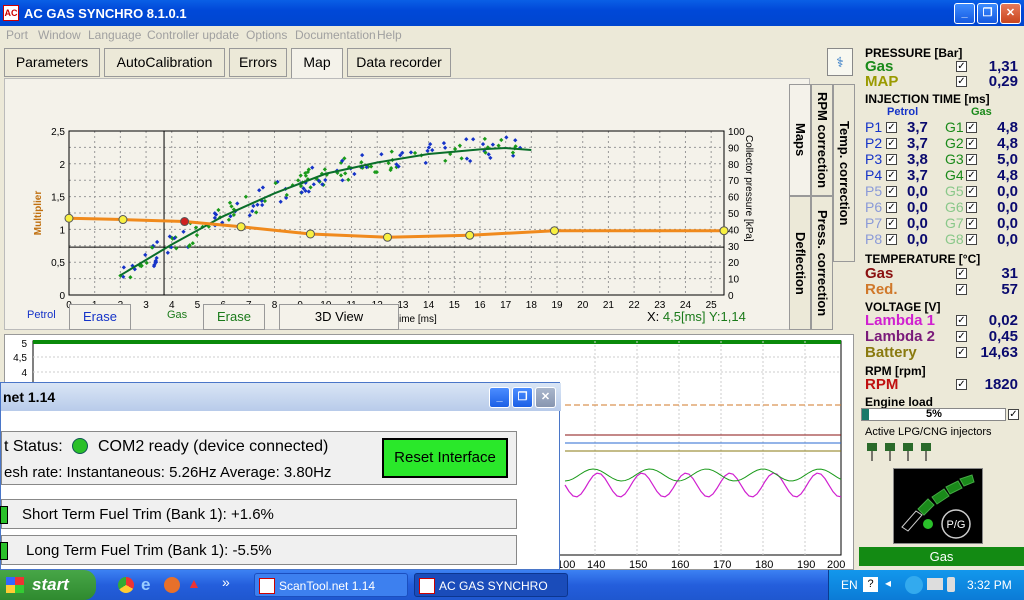 This screenshot has height=600, width=1024. Describe the element at coordinates (399, 62) in the screenshot. I see `tab-data-recorder: Data recorder` at that location.